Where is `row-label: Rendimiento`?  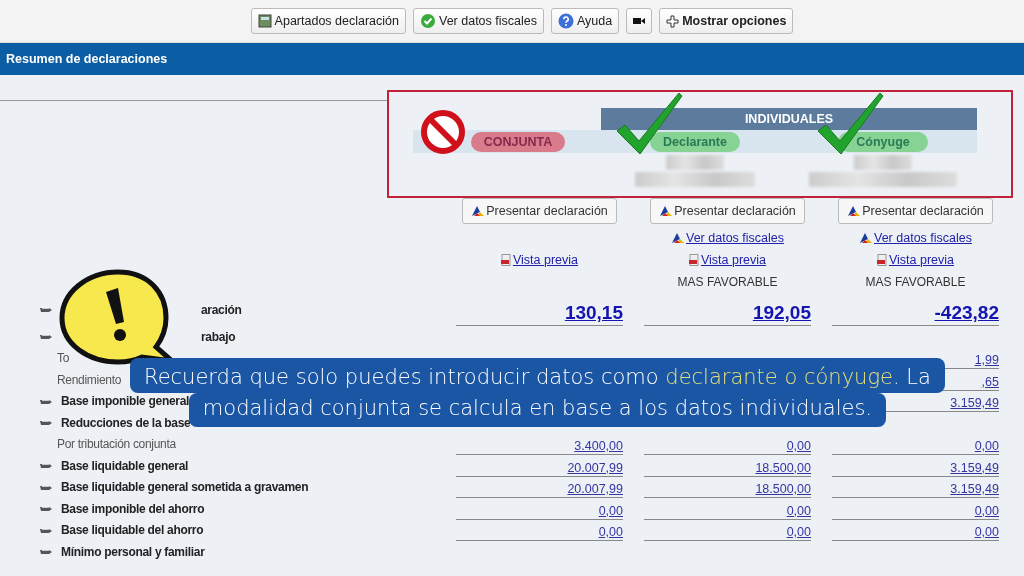
row-label: Rendimiento is located at coordinates (89, 379).